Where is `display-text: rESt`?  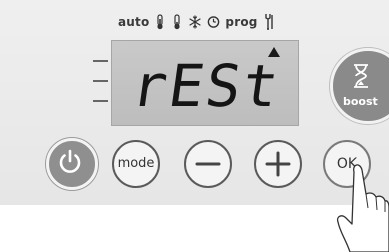 display-text: rESt is located at coordinates (206, 86).